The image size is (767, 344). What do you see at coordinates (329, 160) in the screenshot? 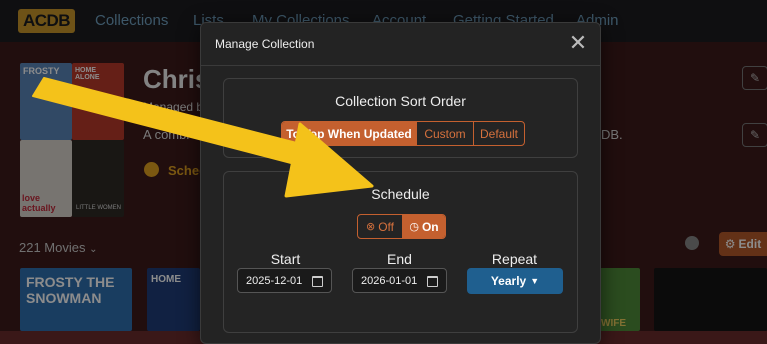
I see `arrow-head` at bounding box center [329, 160].